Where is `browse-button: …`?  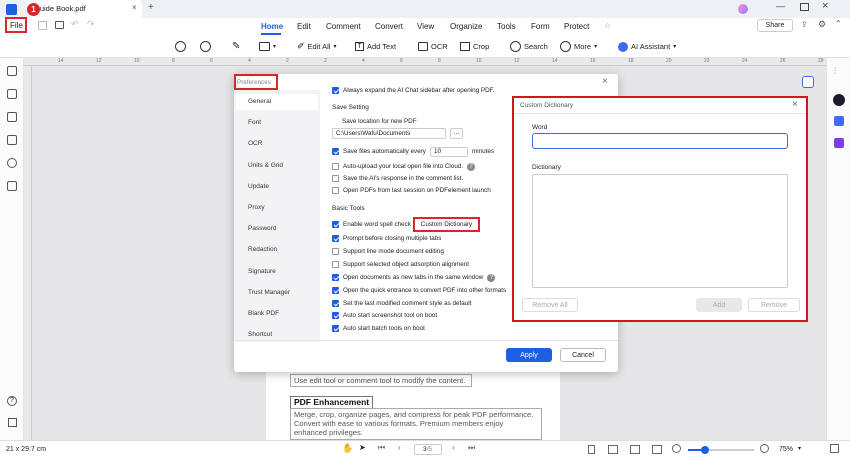
browse-button: … is located at coordinates (456, 133).